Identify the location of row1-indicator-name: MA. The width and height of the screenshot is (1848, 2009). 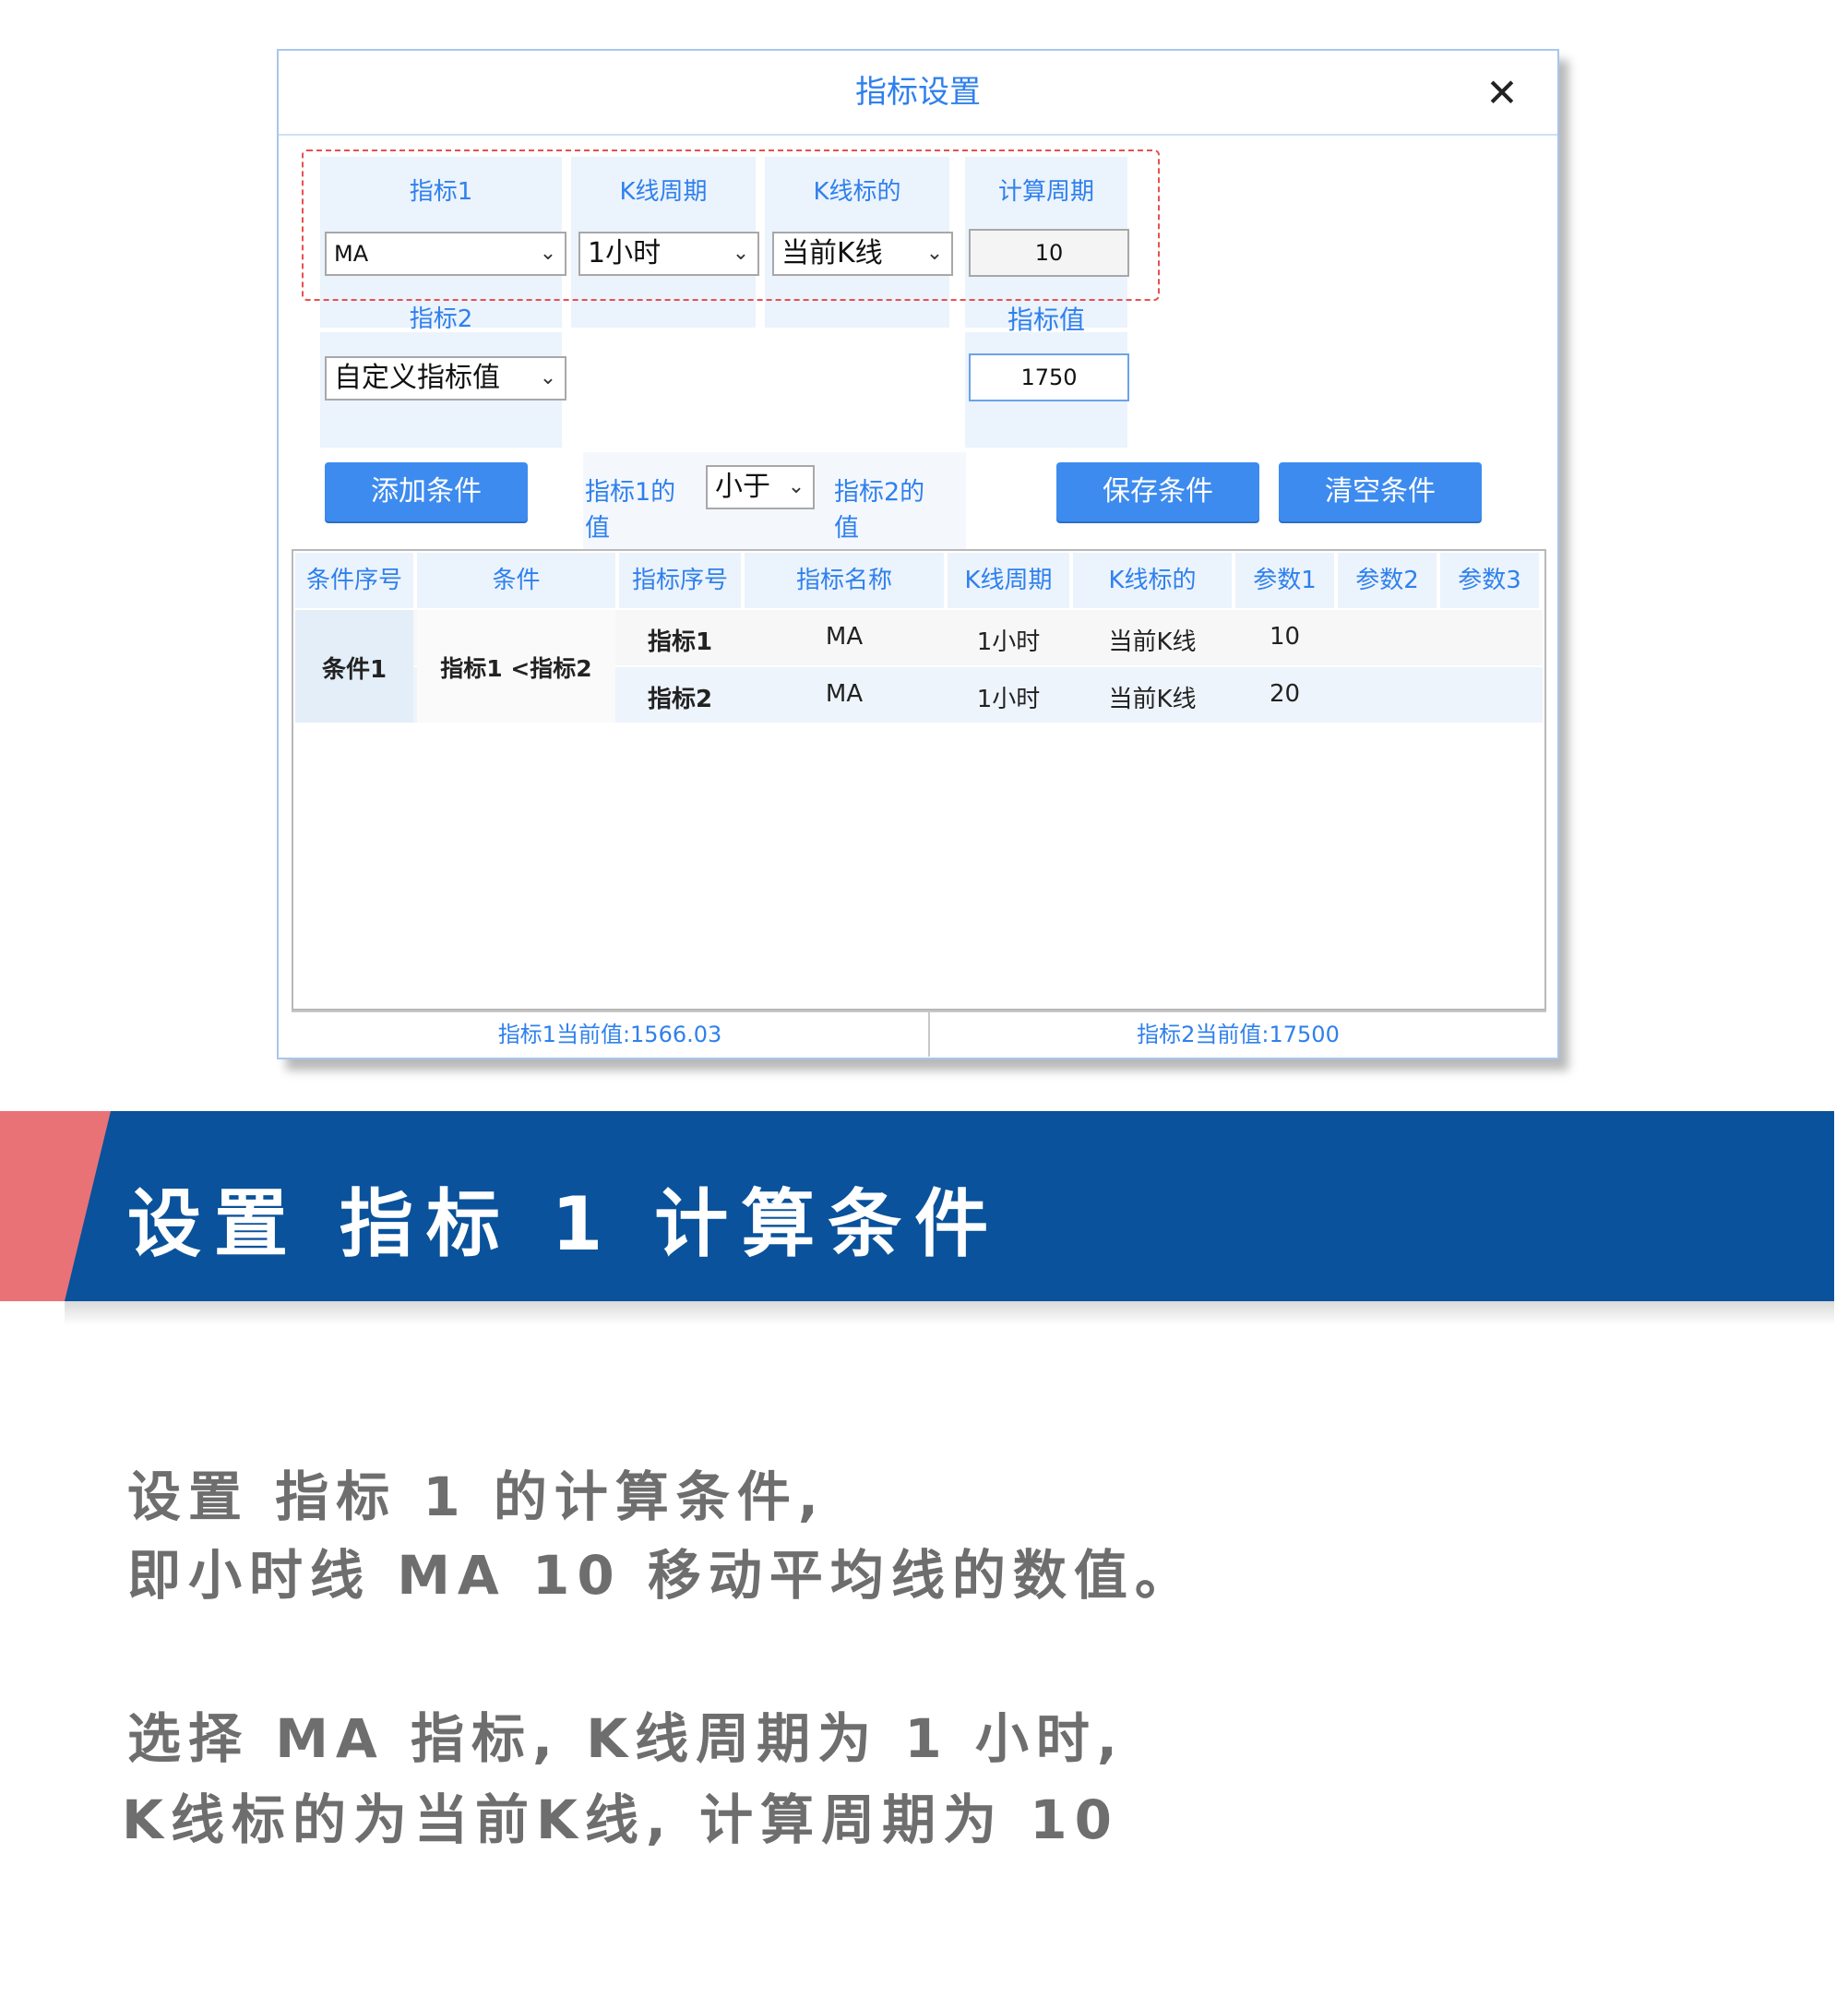
(845, 637).